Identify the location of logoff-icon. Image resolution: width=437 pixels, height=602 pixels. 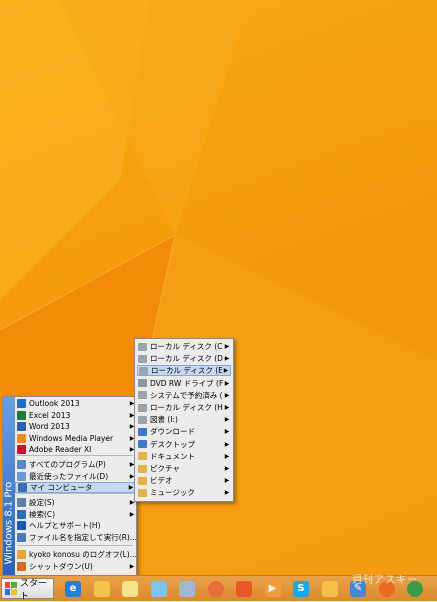
(21, 554).